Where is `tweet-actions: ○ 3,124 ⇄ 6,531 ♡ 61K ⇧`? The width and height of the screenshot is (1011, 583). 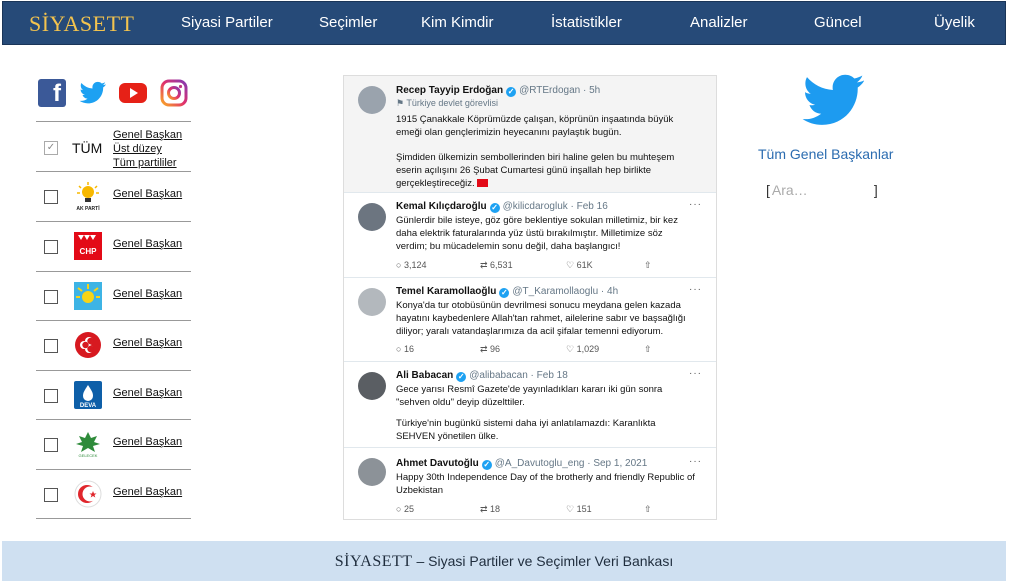 tweet-actions: ○ 3,124 ⇄ 6,531 ♡ 61K ⇧ is located at coordinates (546, 266).